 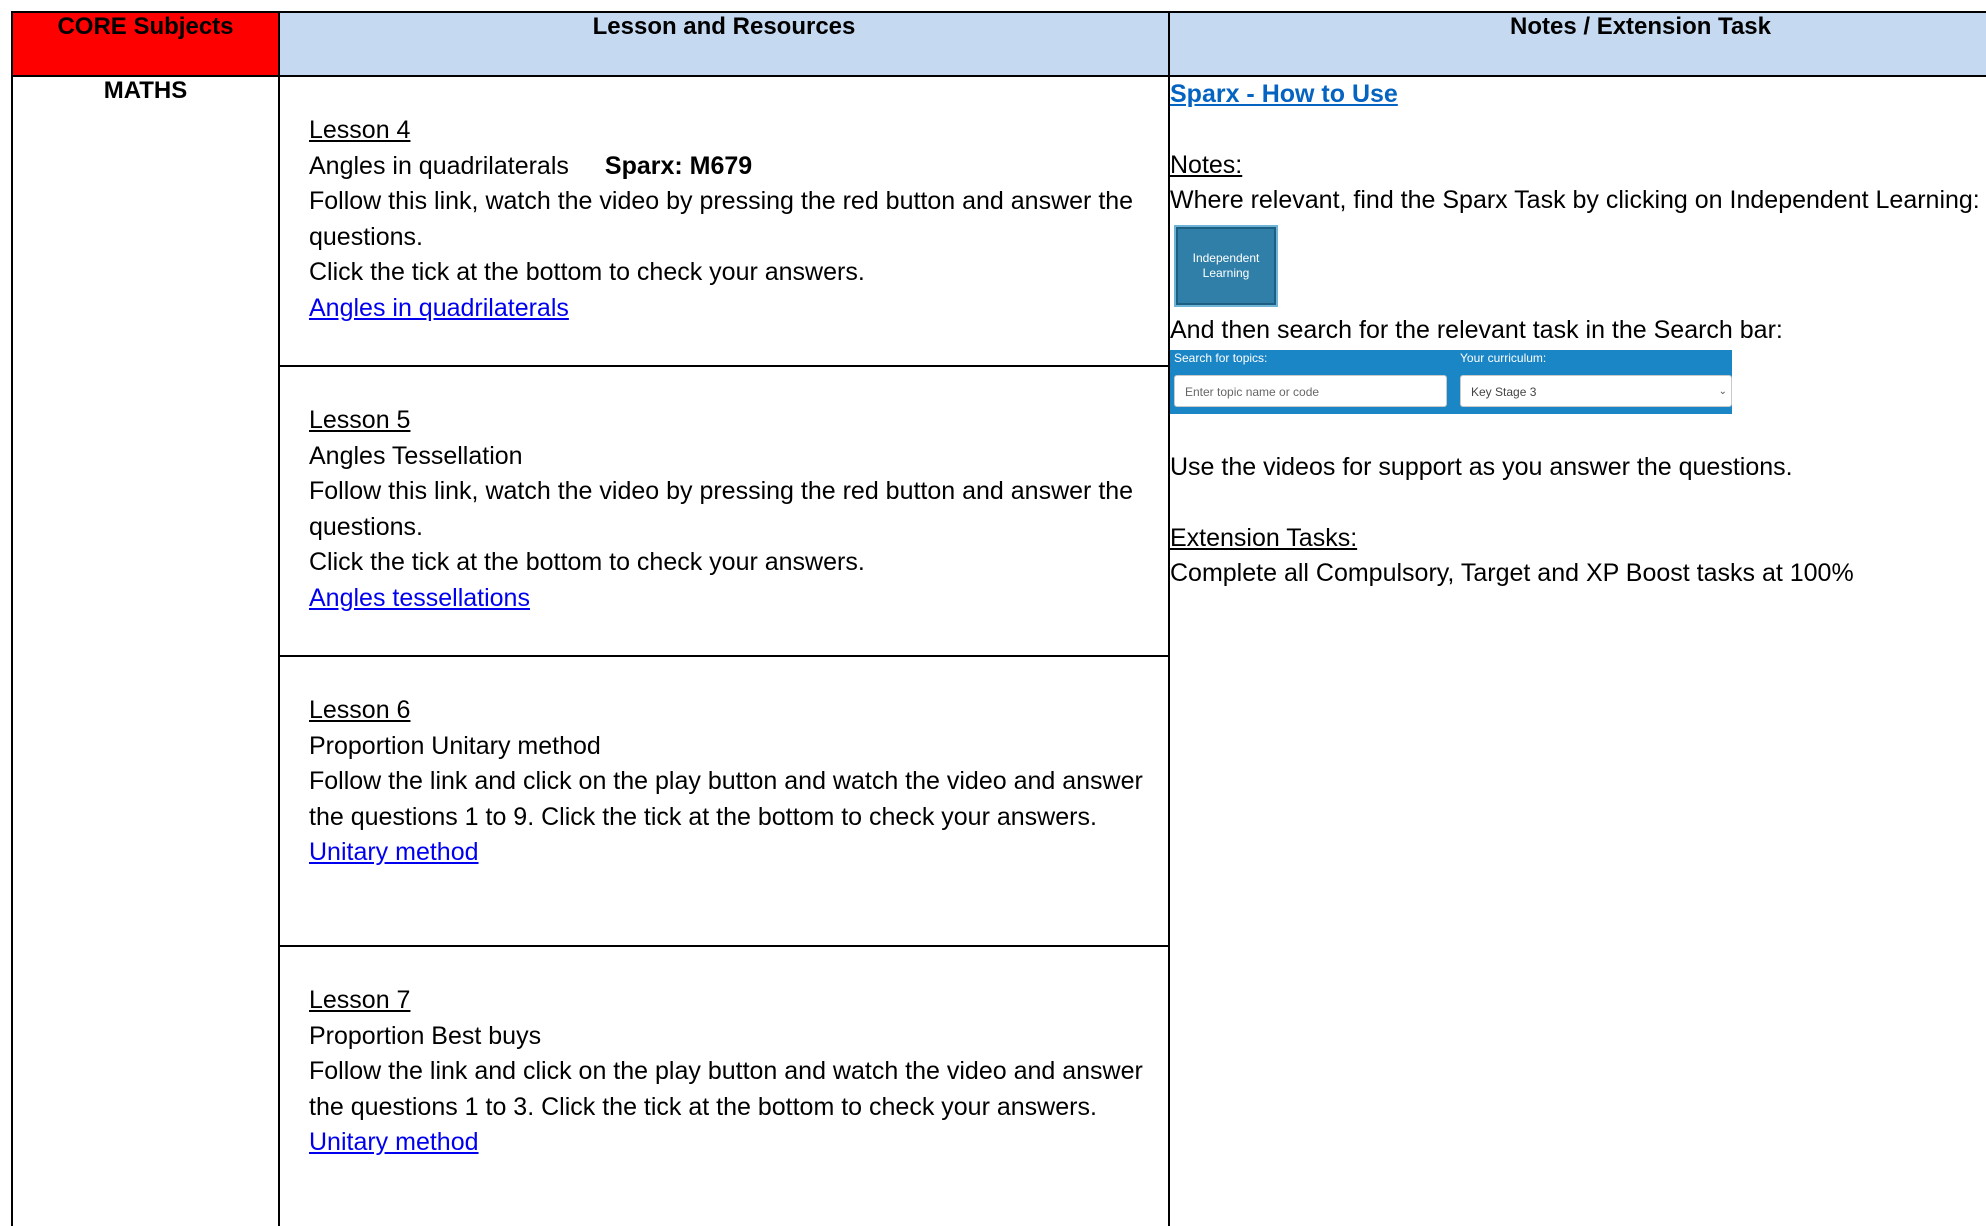 I want to click on search-label: Search for topics:, so click(x=1221, y=358).